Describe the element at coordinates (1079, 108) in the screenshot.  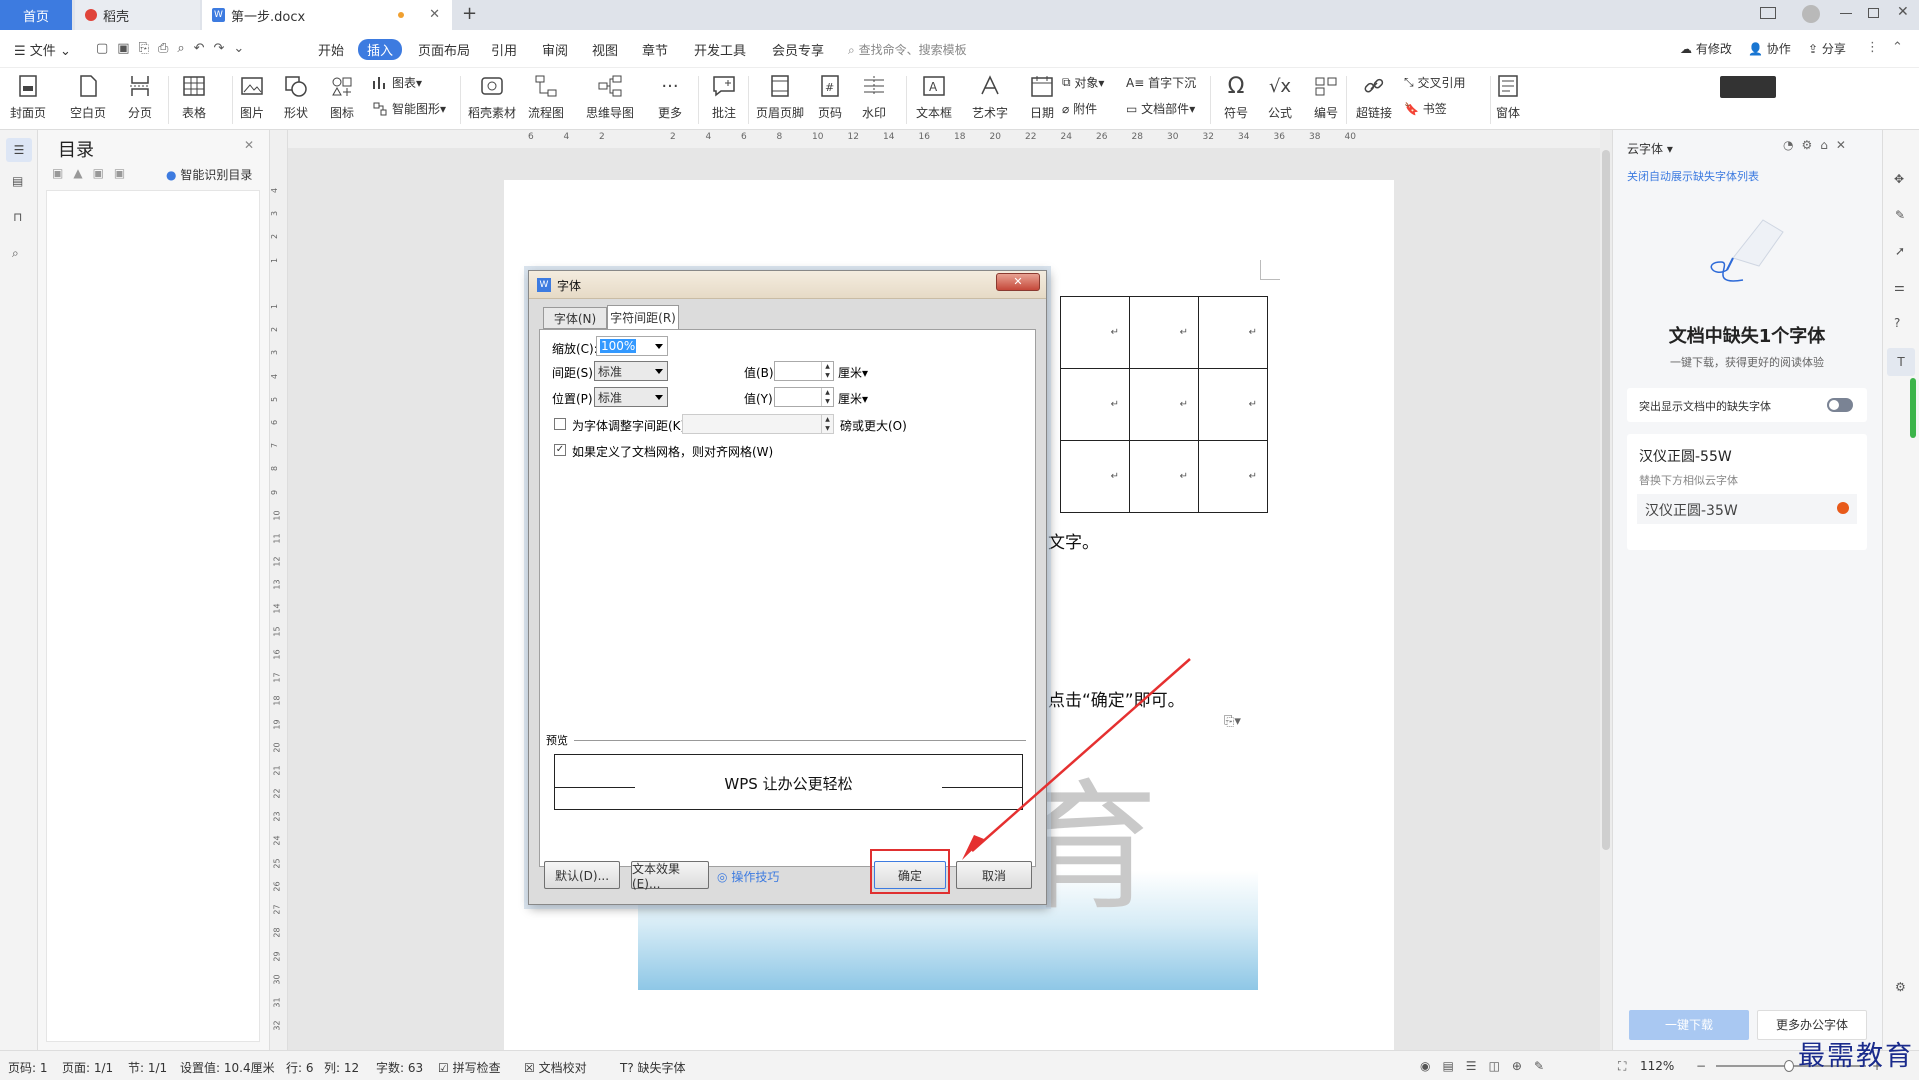
I see `attachment-button: ⌀ 附件` at that location.